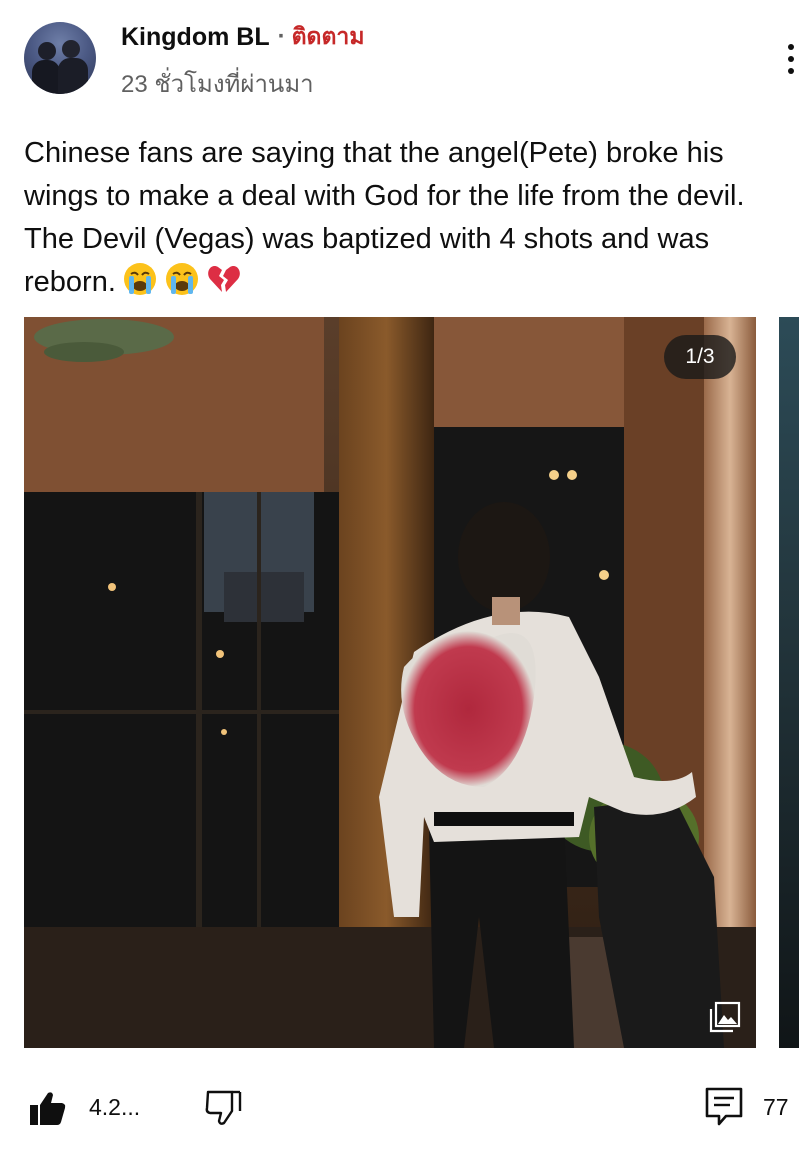  Describe the element at coordinates (399, 55) in the screenshot. I see `post-header: Kingdom BL · ติดตาม 23 ชั่วโมงที่ผ่านมา` at that location.